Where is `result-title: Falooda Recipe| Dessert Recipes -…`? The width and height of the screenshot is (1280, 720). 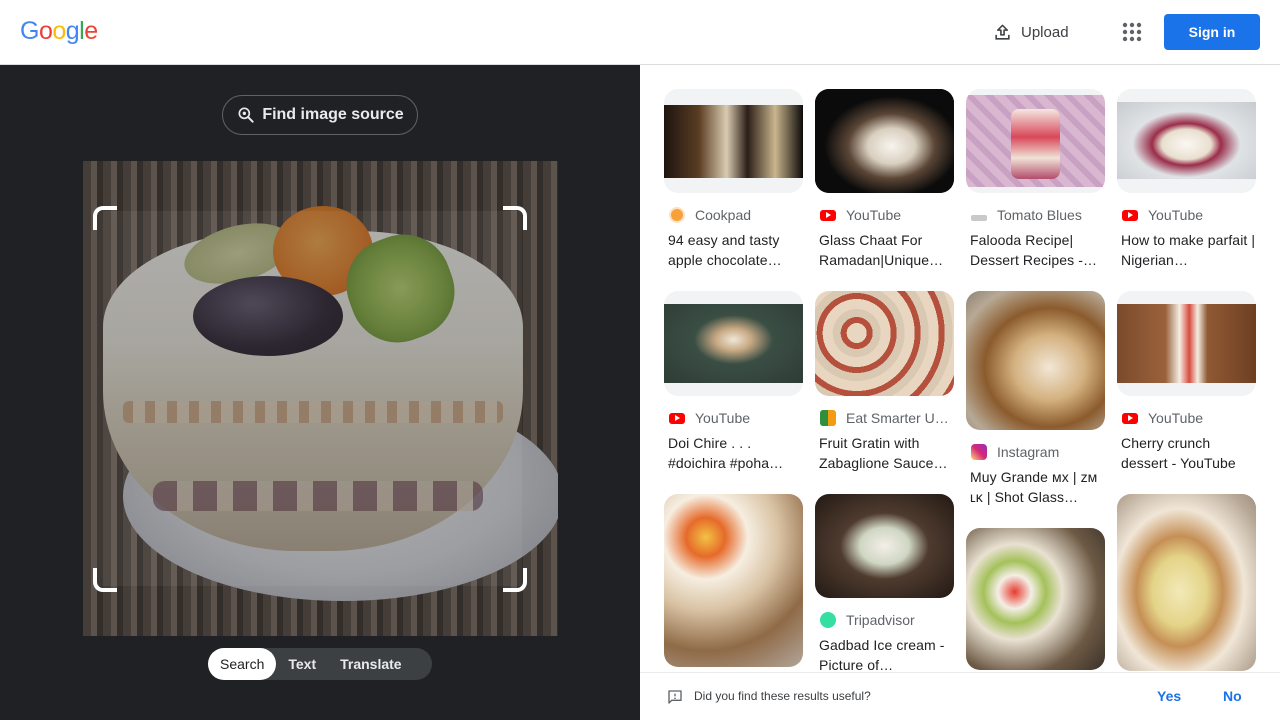 result-title: Falooda Recipe| Dessert Recipes -… is located at coordinates (1035, 250).